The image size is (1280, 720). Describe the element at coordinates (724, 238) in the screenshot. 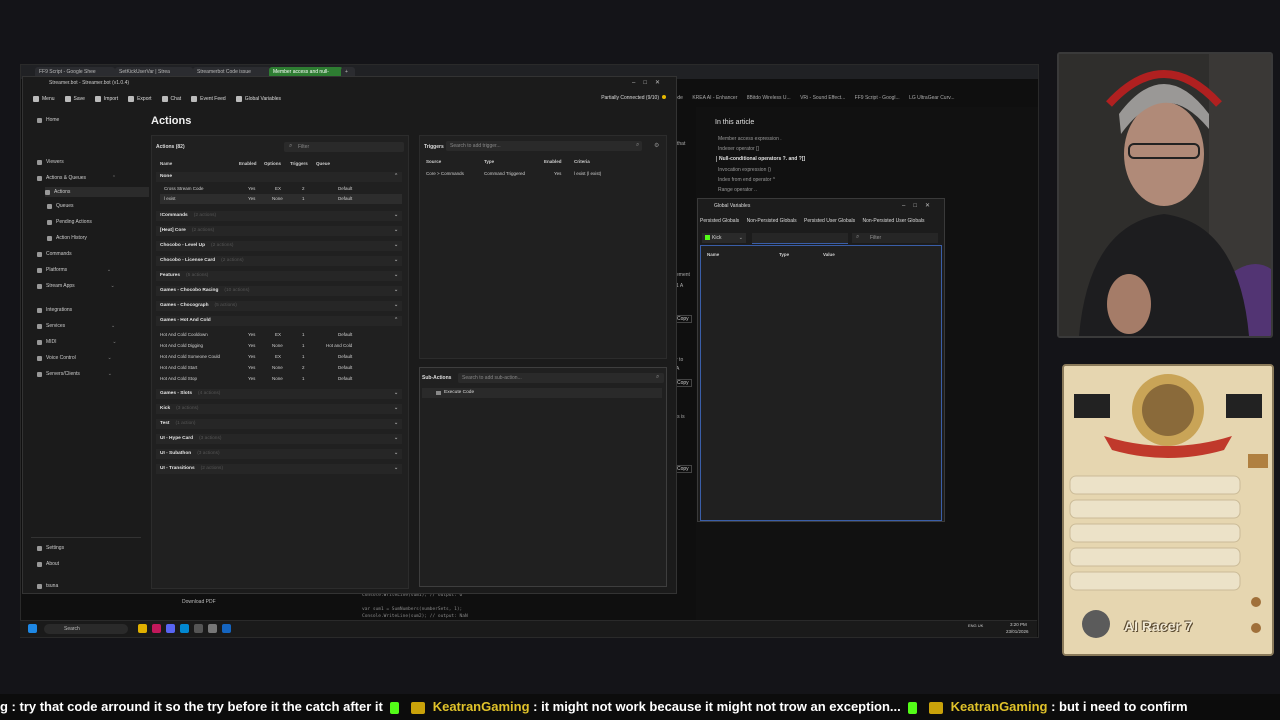

I see `platform-select: Kick ⌄` at that location.